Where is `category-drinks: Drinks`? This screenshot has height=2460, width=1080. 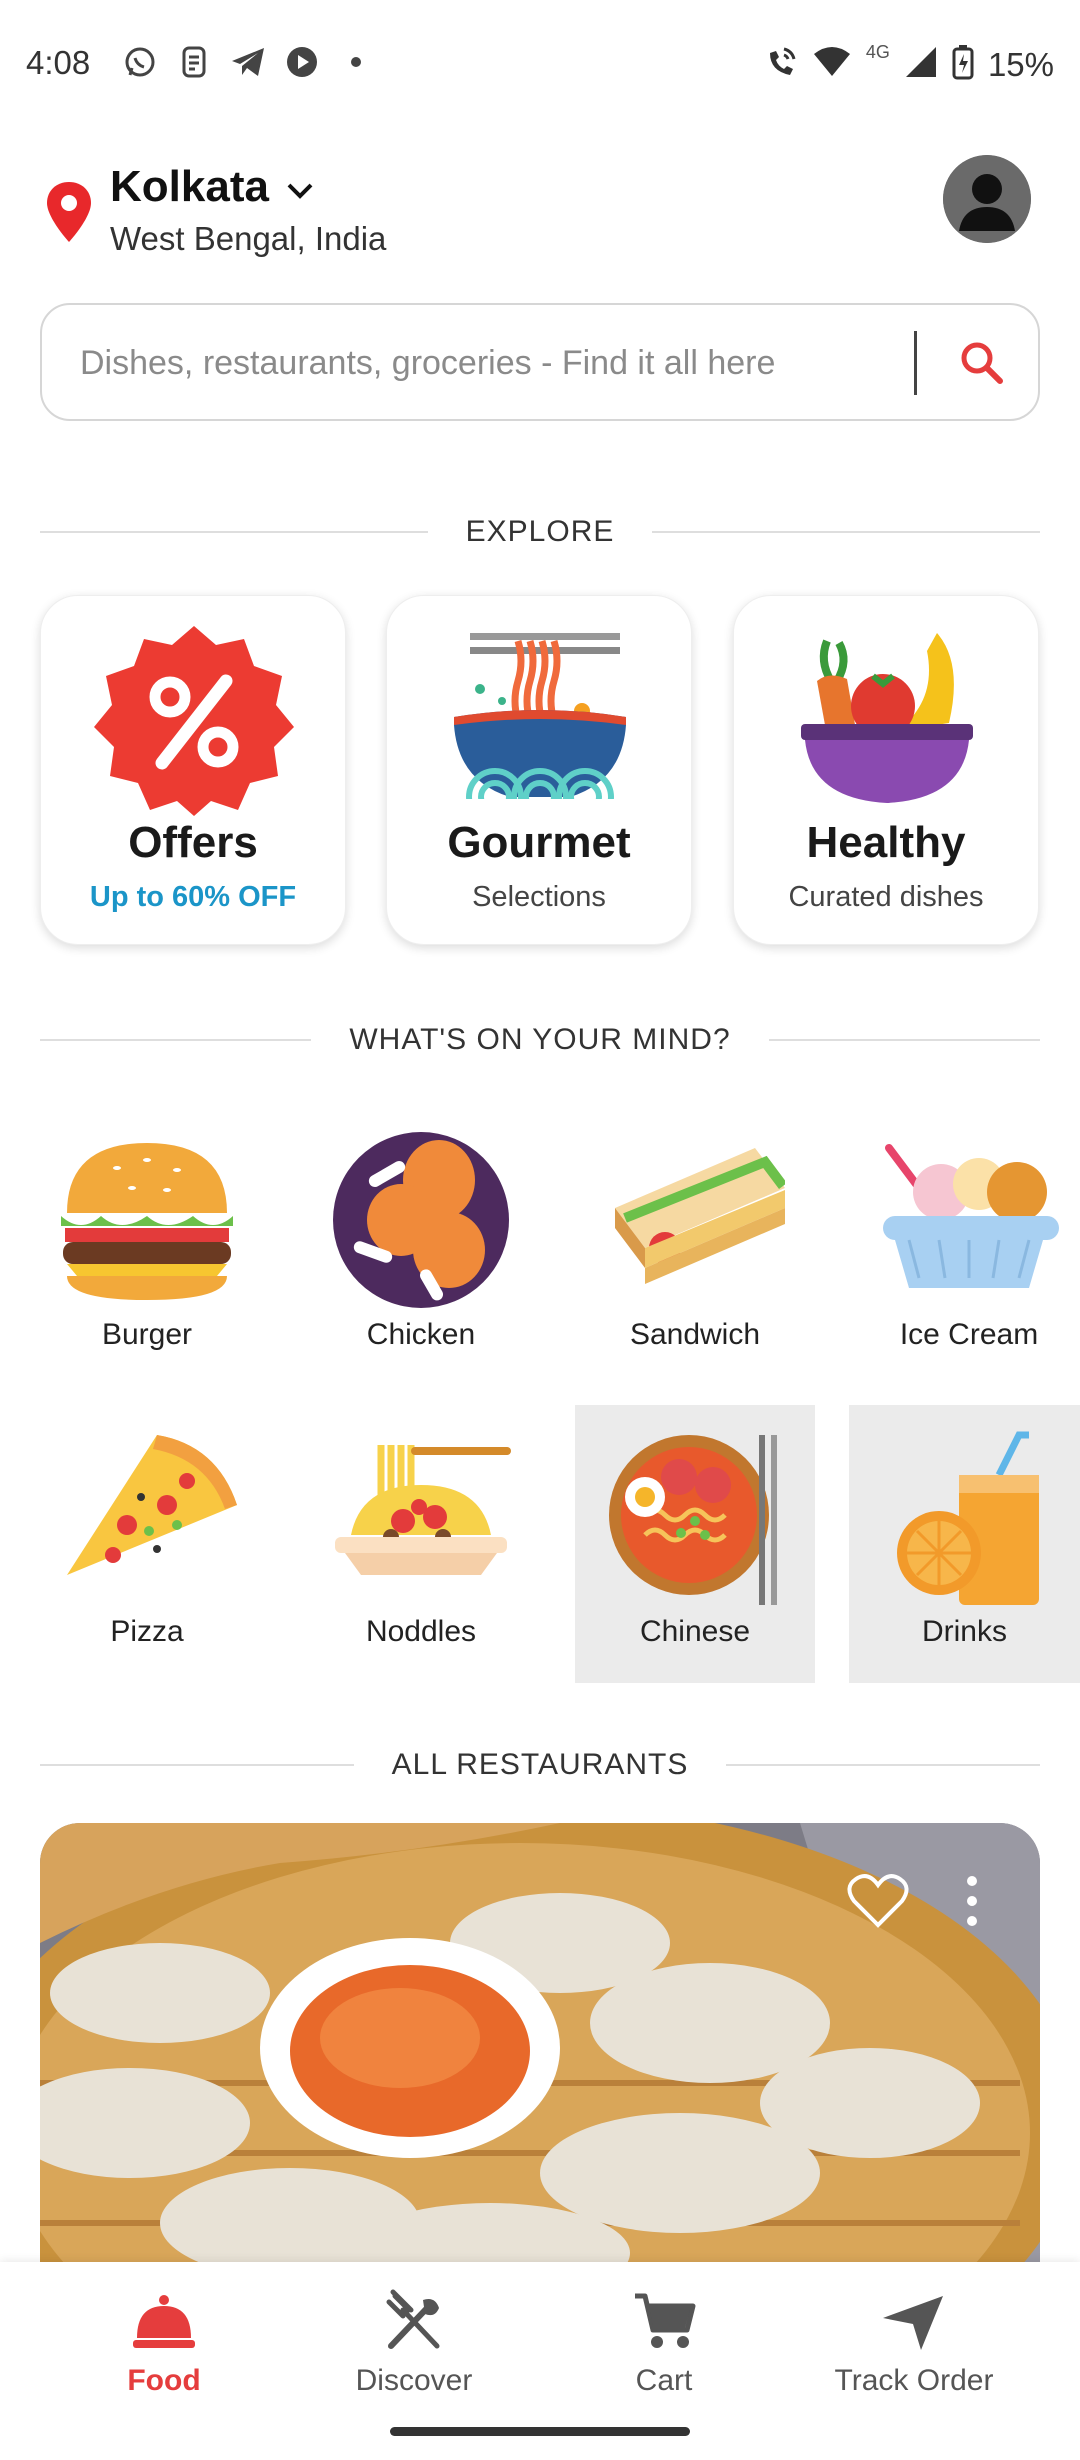 category-drinks: Drinks is located at coordinates (964, 1544).